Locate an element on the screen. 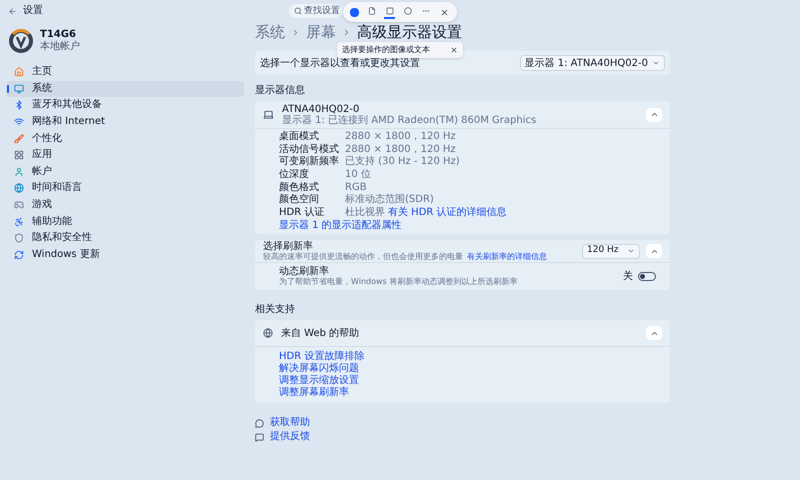 The width and height of the screenshot is (800, 480). help-link: 调整屏幕刷新率 is located at coordinates (314, 393).